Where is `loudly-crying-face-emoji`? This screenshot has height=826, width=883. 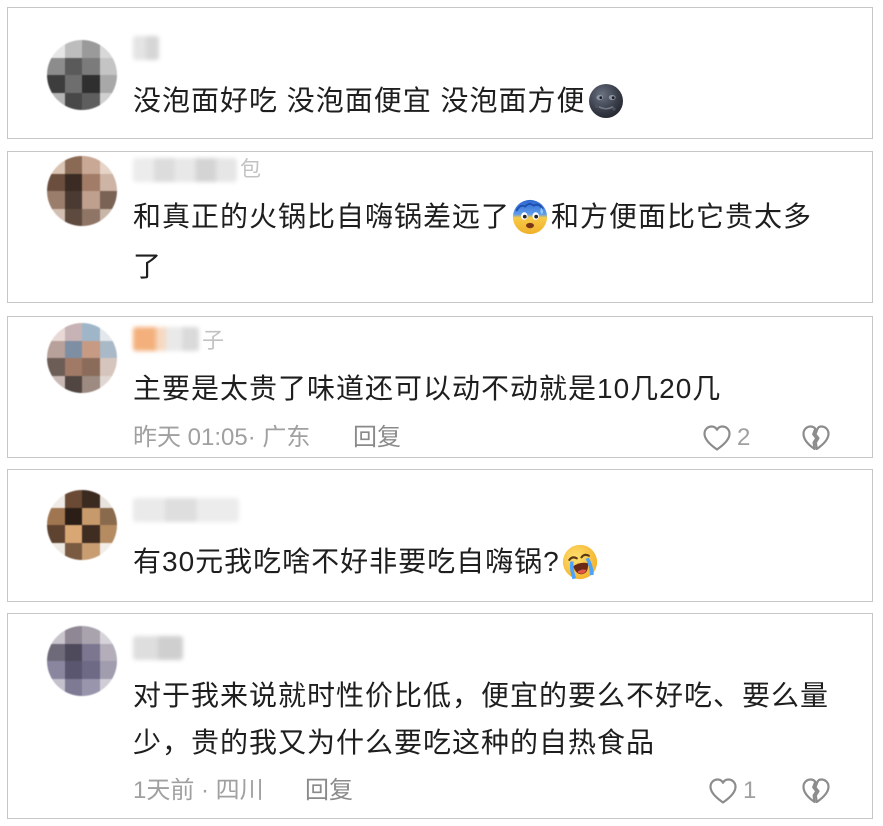 loudly-crying-face-emoji is located at coordinates (579, 562).